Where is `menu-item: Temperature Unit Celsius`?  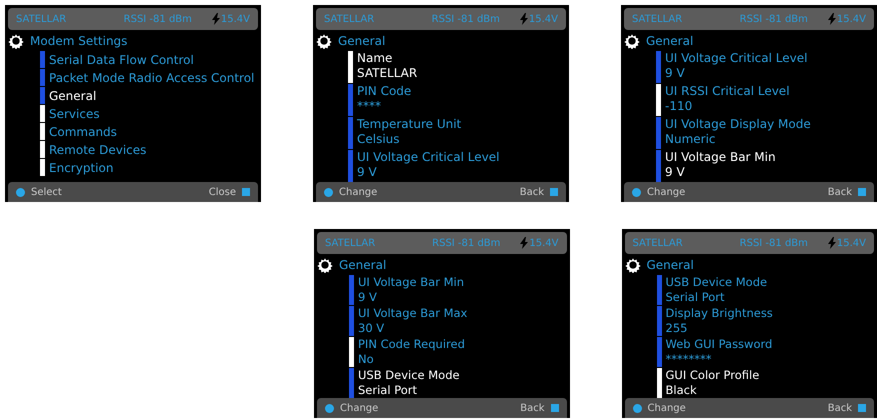
menu-item: Temperature Unit Celsius is located at coordinates (407, 133).